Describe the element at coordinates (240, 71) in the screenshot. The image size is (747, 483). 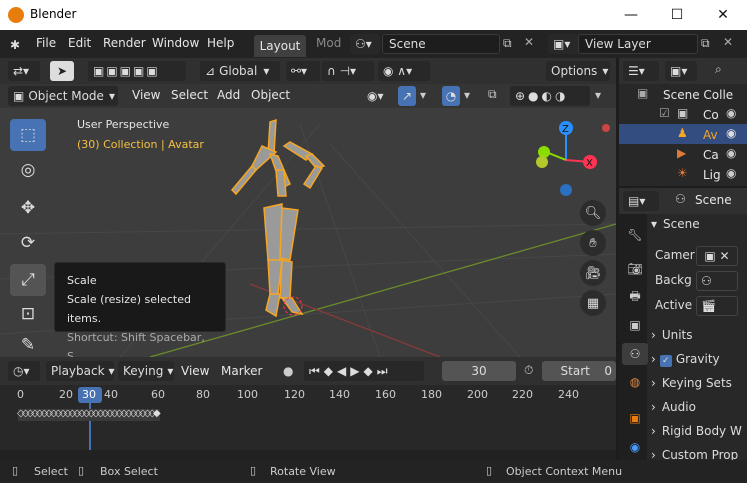
I see `transform-orientation-dropdown: ⊿ Global ▾` at that location.